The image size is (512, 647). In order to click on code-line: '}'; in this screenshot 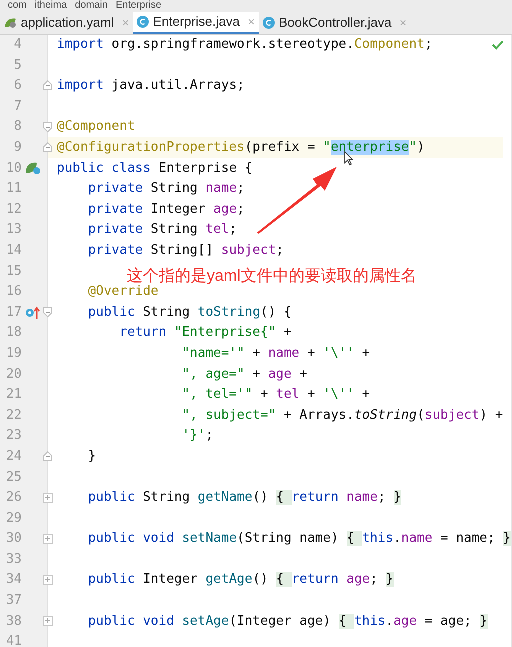, I will do `click(197, 436)`.